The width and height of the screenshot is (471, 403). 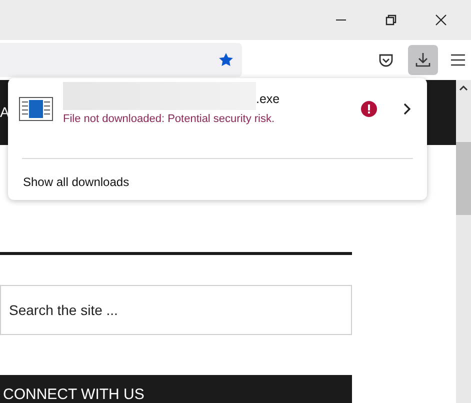 I want to click on scrollbar-thumb, so click(x=463, y=178).